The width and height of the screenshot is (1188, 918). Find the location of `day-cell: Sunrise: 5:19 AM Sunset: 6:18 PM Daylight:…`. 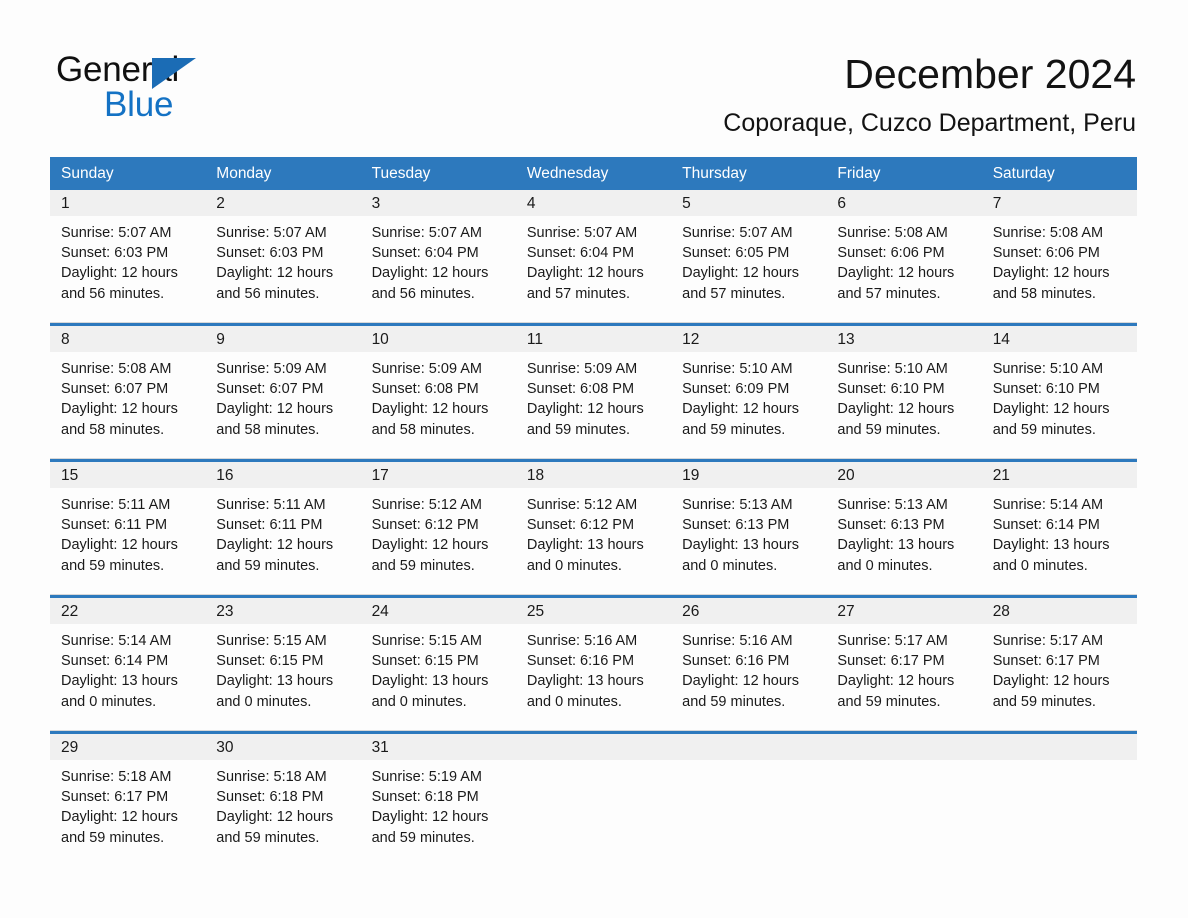

day-cell: Sunrise: 5:19 AM Sunset: 6:18 PM Daylight:… is located at coordinates (438, 813).